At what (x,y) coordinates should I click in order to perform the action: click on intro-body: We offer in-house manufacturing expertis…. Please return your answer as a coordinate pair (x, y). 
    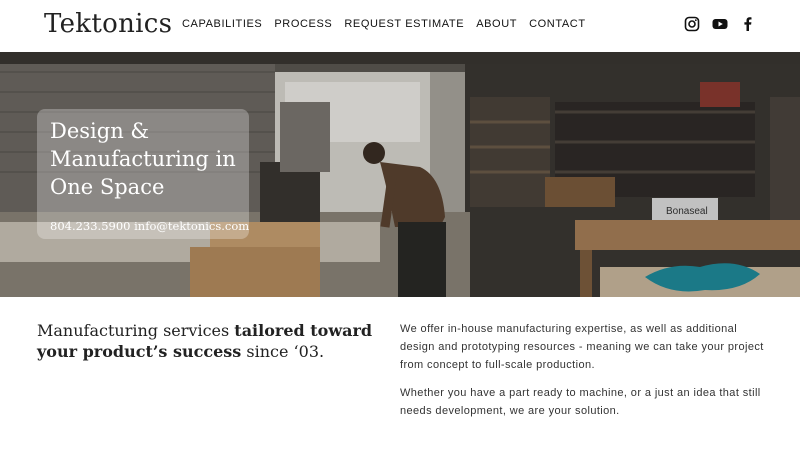
    Looking at the image, I should click on (585, 375).